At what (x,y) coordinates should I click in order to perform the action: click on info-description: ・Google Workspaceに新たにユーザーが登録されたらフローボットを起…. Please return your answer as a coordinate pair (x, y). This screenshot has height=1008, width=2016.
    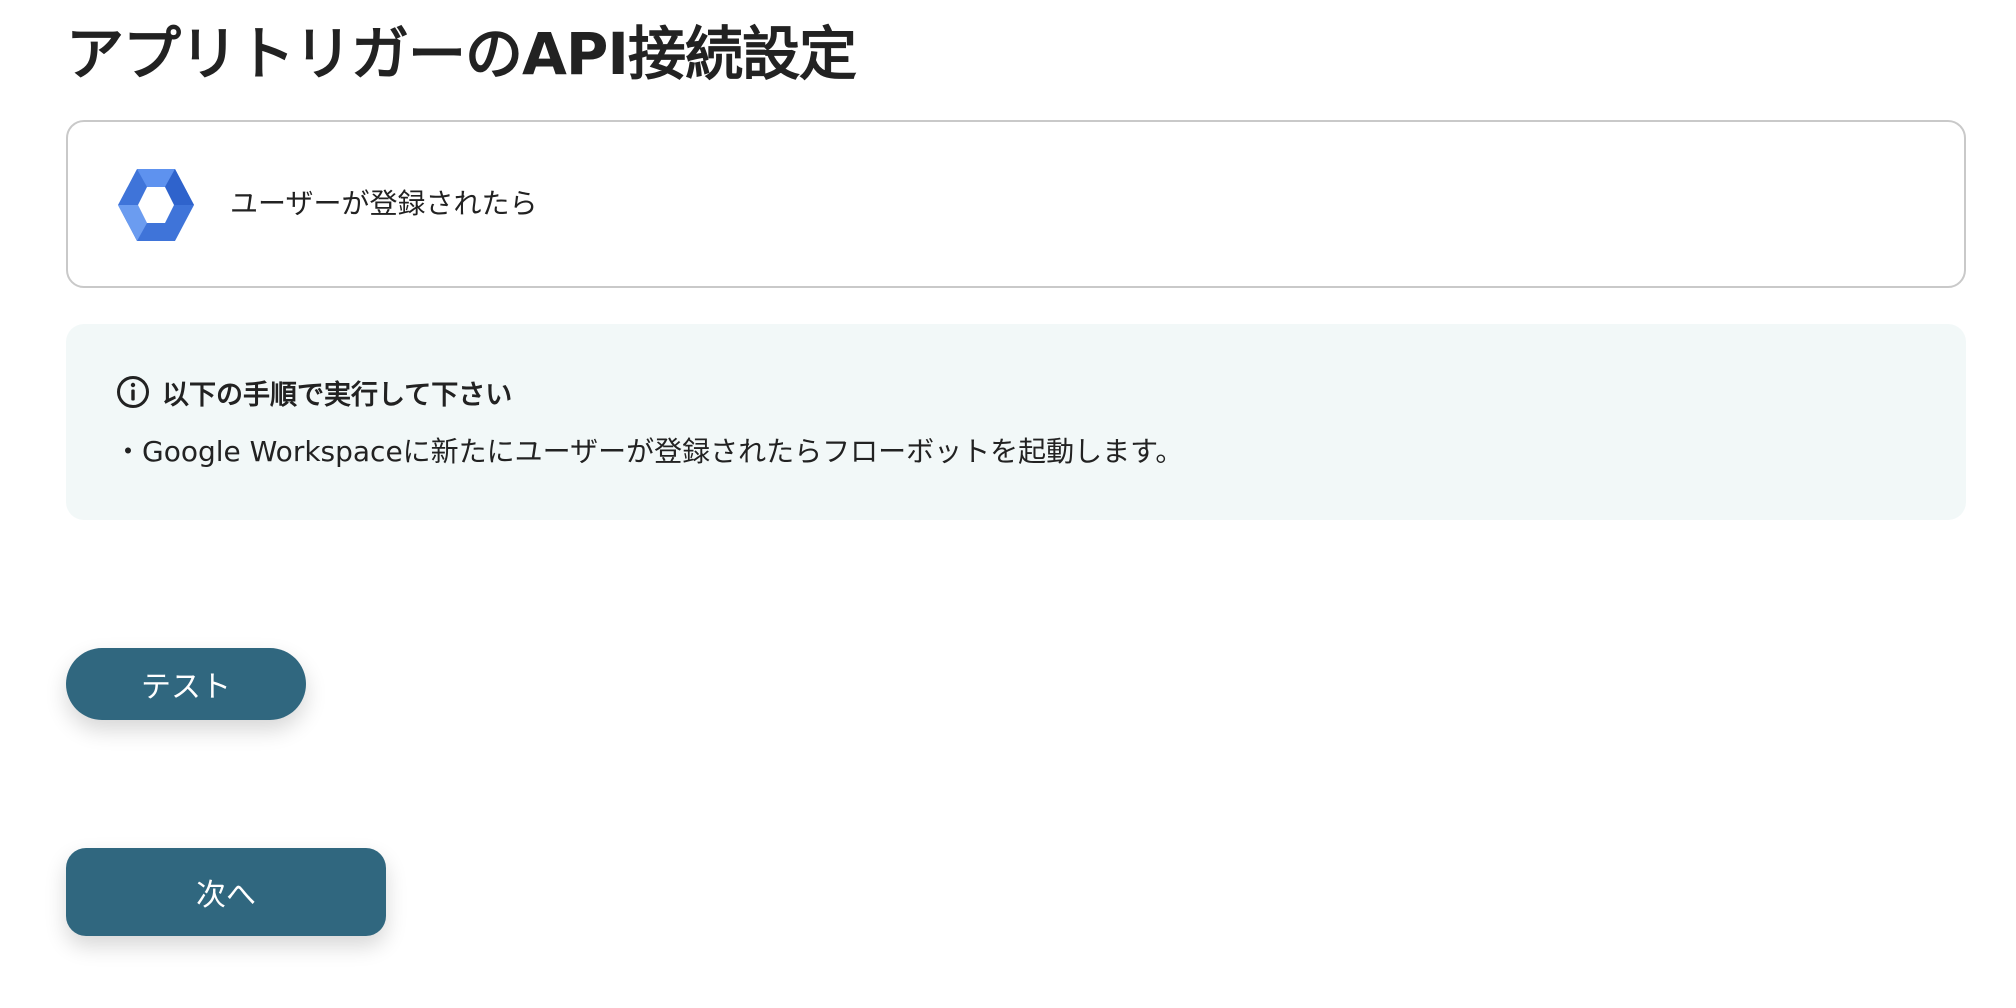
    Looking at the image, I should click on (649, 451).